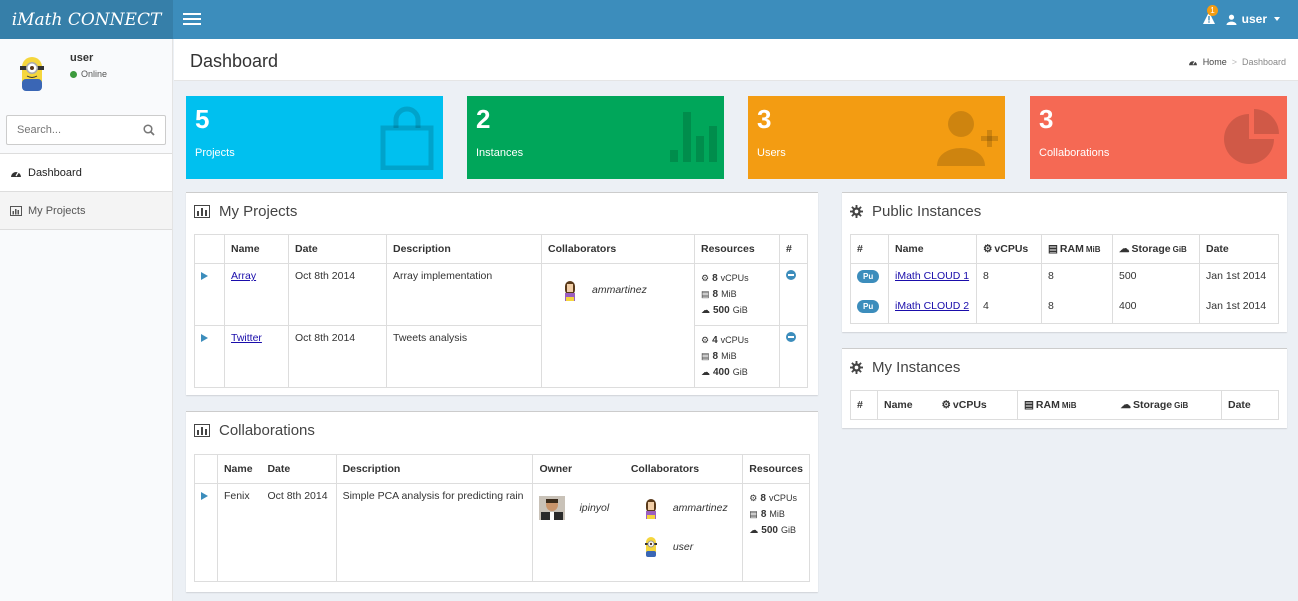 The height and width of the screenshot is (601, 1298). I want to click on panel-title: Collaborations, so click(267, 430).